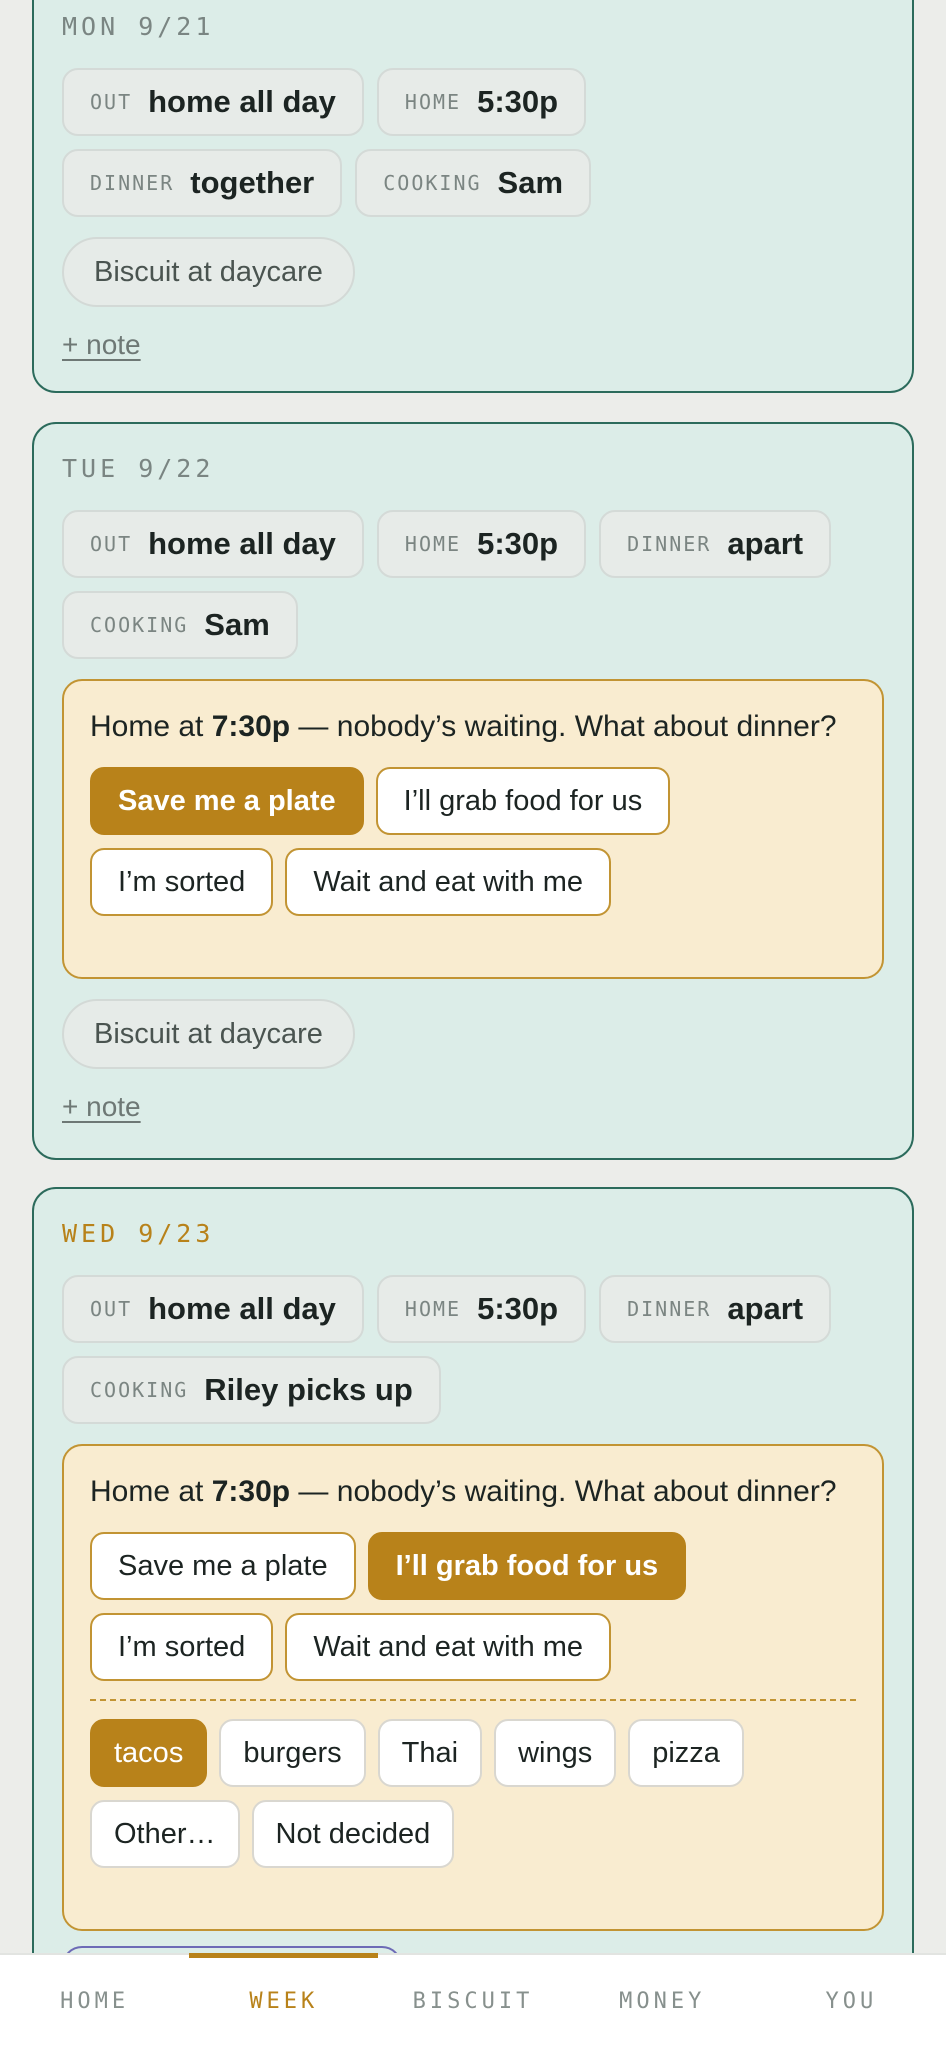 The width and height of the screenshot is (946, 2048). I want to click on day-label-today: WED 9/23, so click(138, 1233).